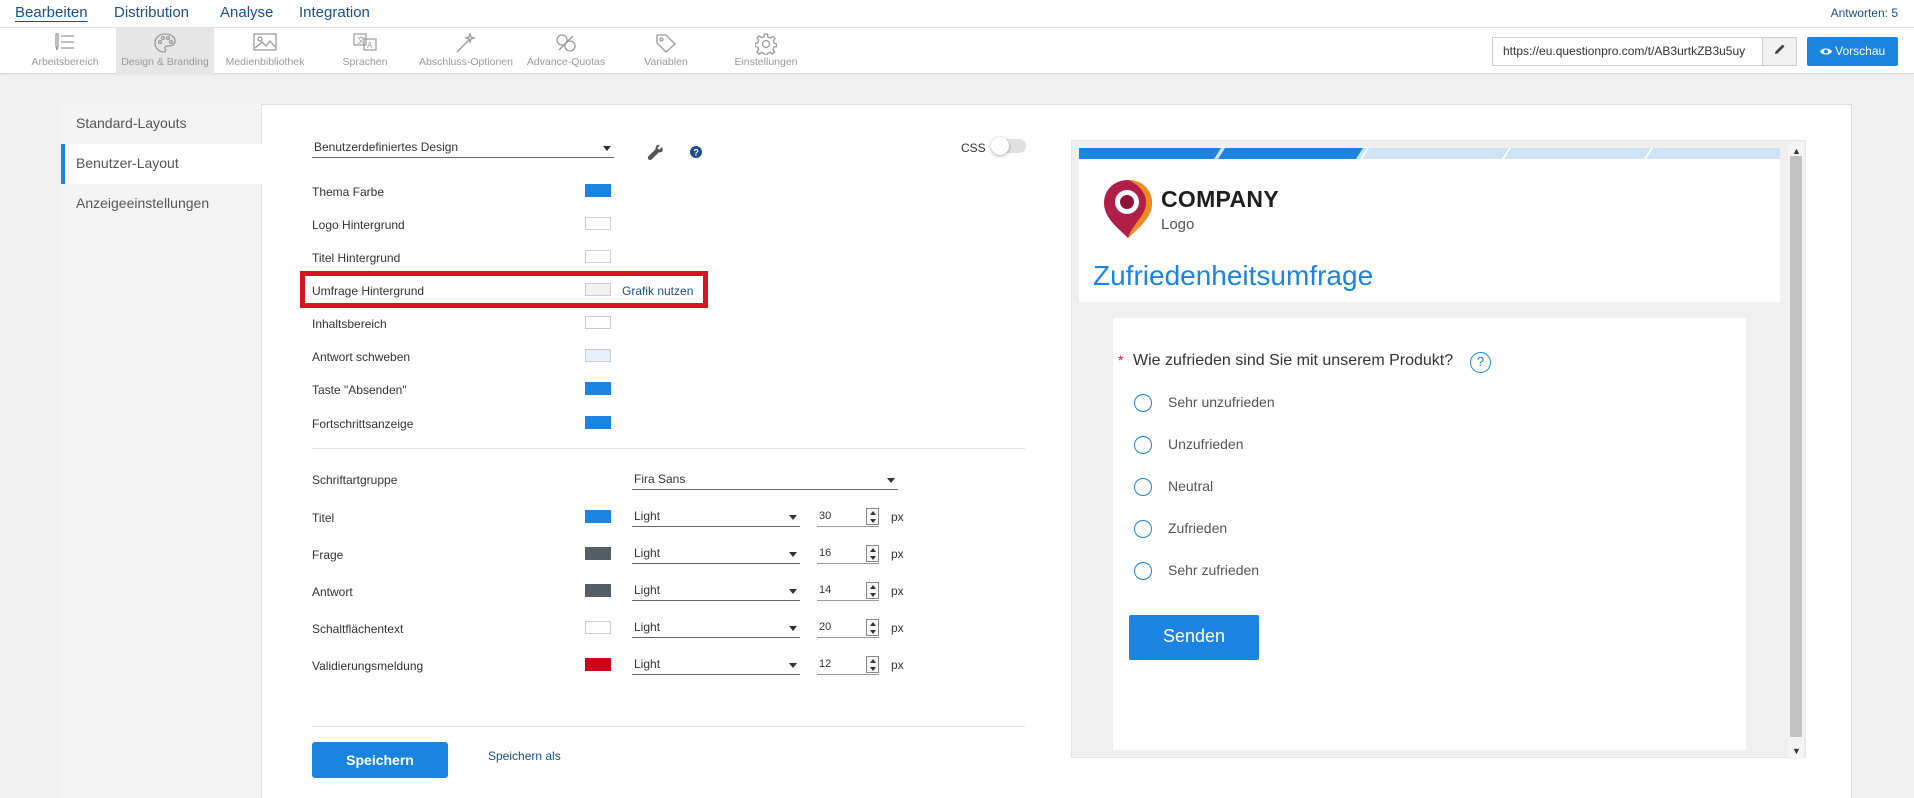  I want to click on tool-abschluss-optionen: Abschluss-Optionen, so click(466, 51).